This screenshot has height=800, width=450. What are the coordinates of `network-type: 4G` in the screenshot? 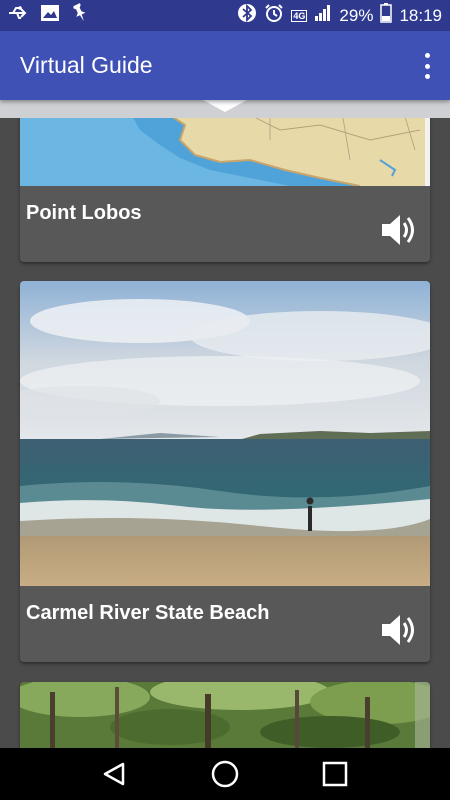 It's located at (299, 15).